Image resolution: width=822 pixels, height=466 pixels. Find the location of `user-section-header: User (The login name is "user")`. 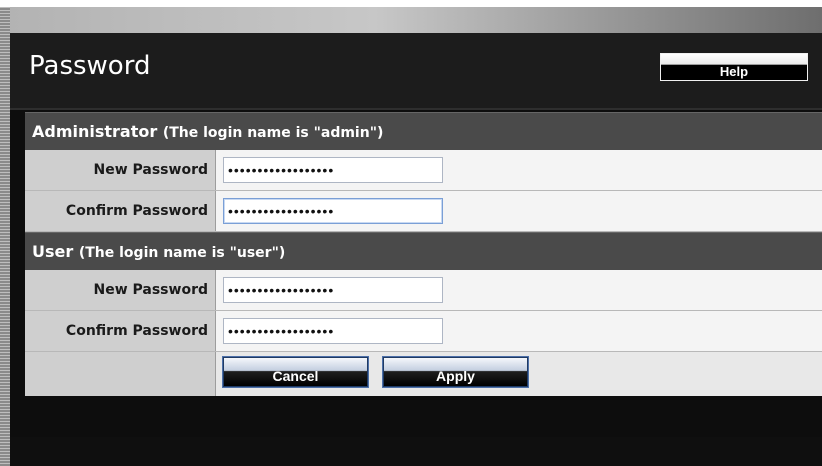

user-section-header: User (The login name is "user") is located at coordinates (423, 251).